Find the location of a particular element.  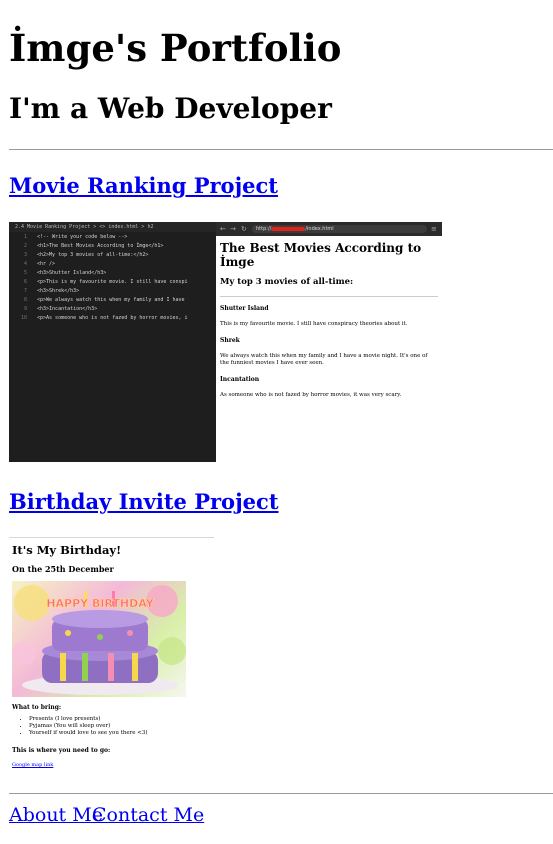

line-number: 1 is located at coordinates (25, 237).